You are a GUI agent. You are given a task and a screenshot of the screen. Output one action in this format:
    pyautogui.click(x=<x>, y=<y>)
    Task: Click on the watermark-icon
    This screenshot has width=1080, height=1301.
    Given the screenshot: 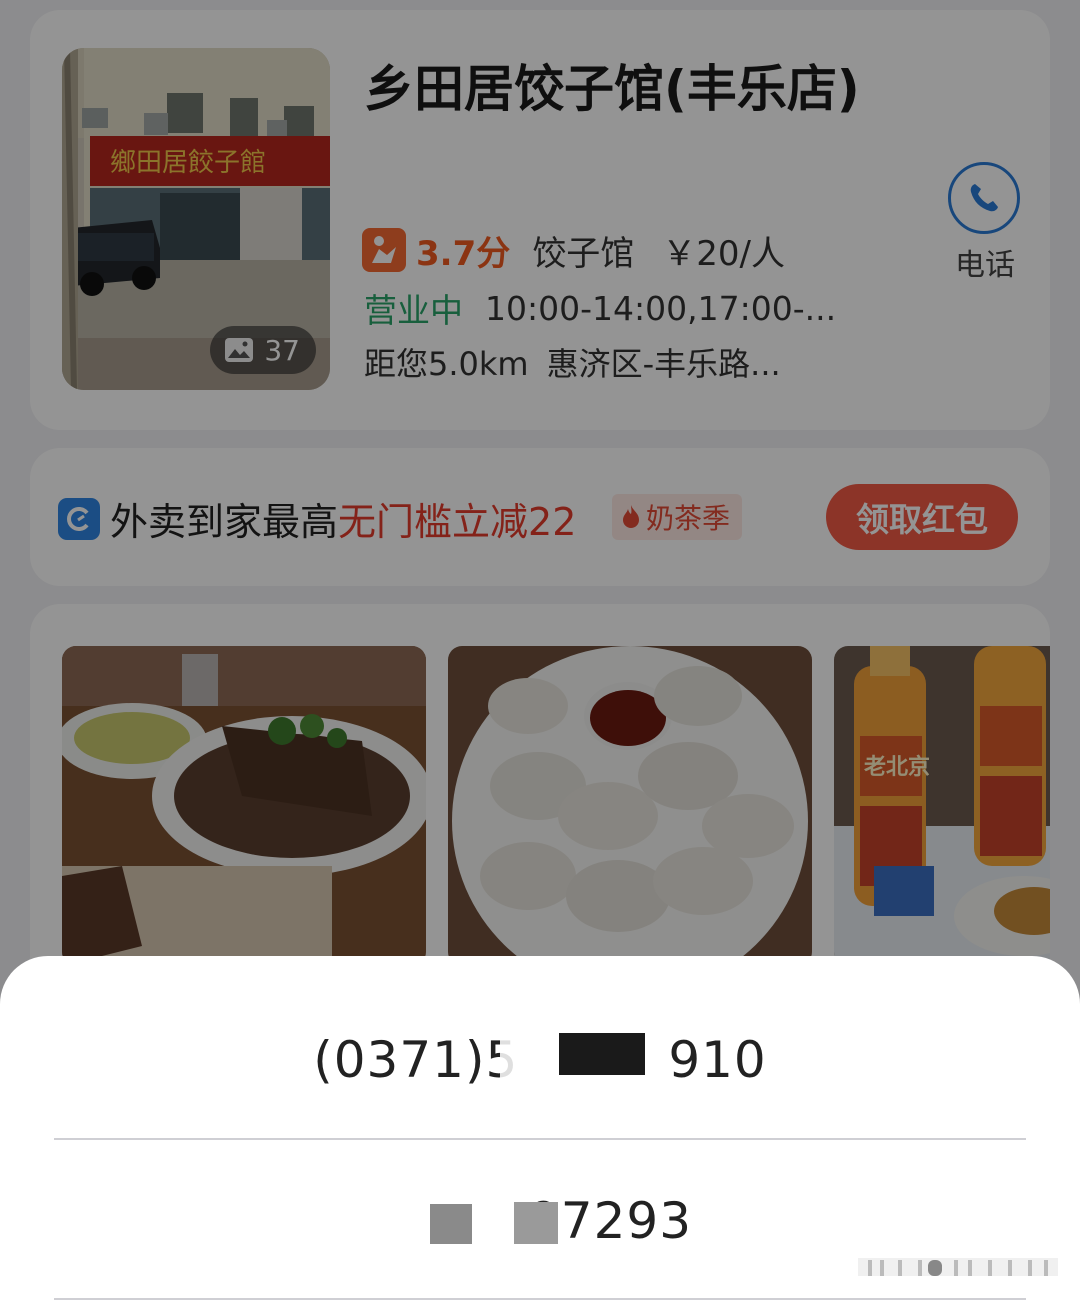 What is the action you would take?
    pyautogui.click(x=958, y=1267)
    